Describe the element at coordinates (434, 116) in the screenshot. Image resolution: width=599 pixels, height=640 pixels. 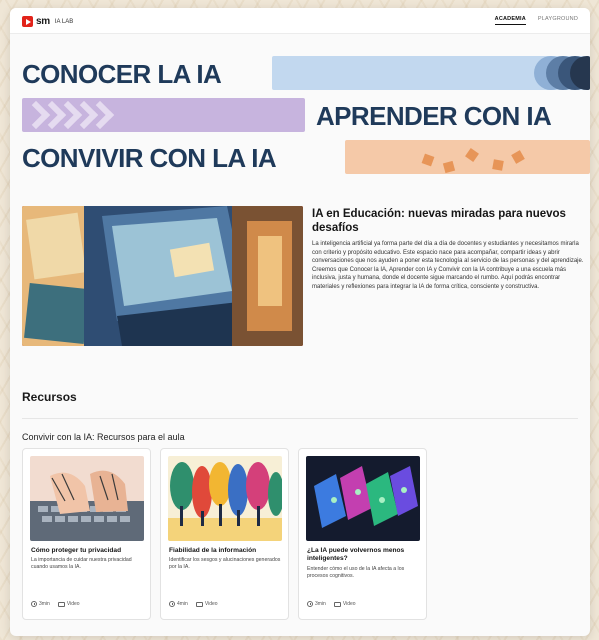
I see `hero-line-aprender: APRENDER CON IA` at that location.